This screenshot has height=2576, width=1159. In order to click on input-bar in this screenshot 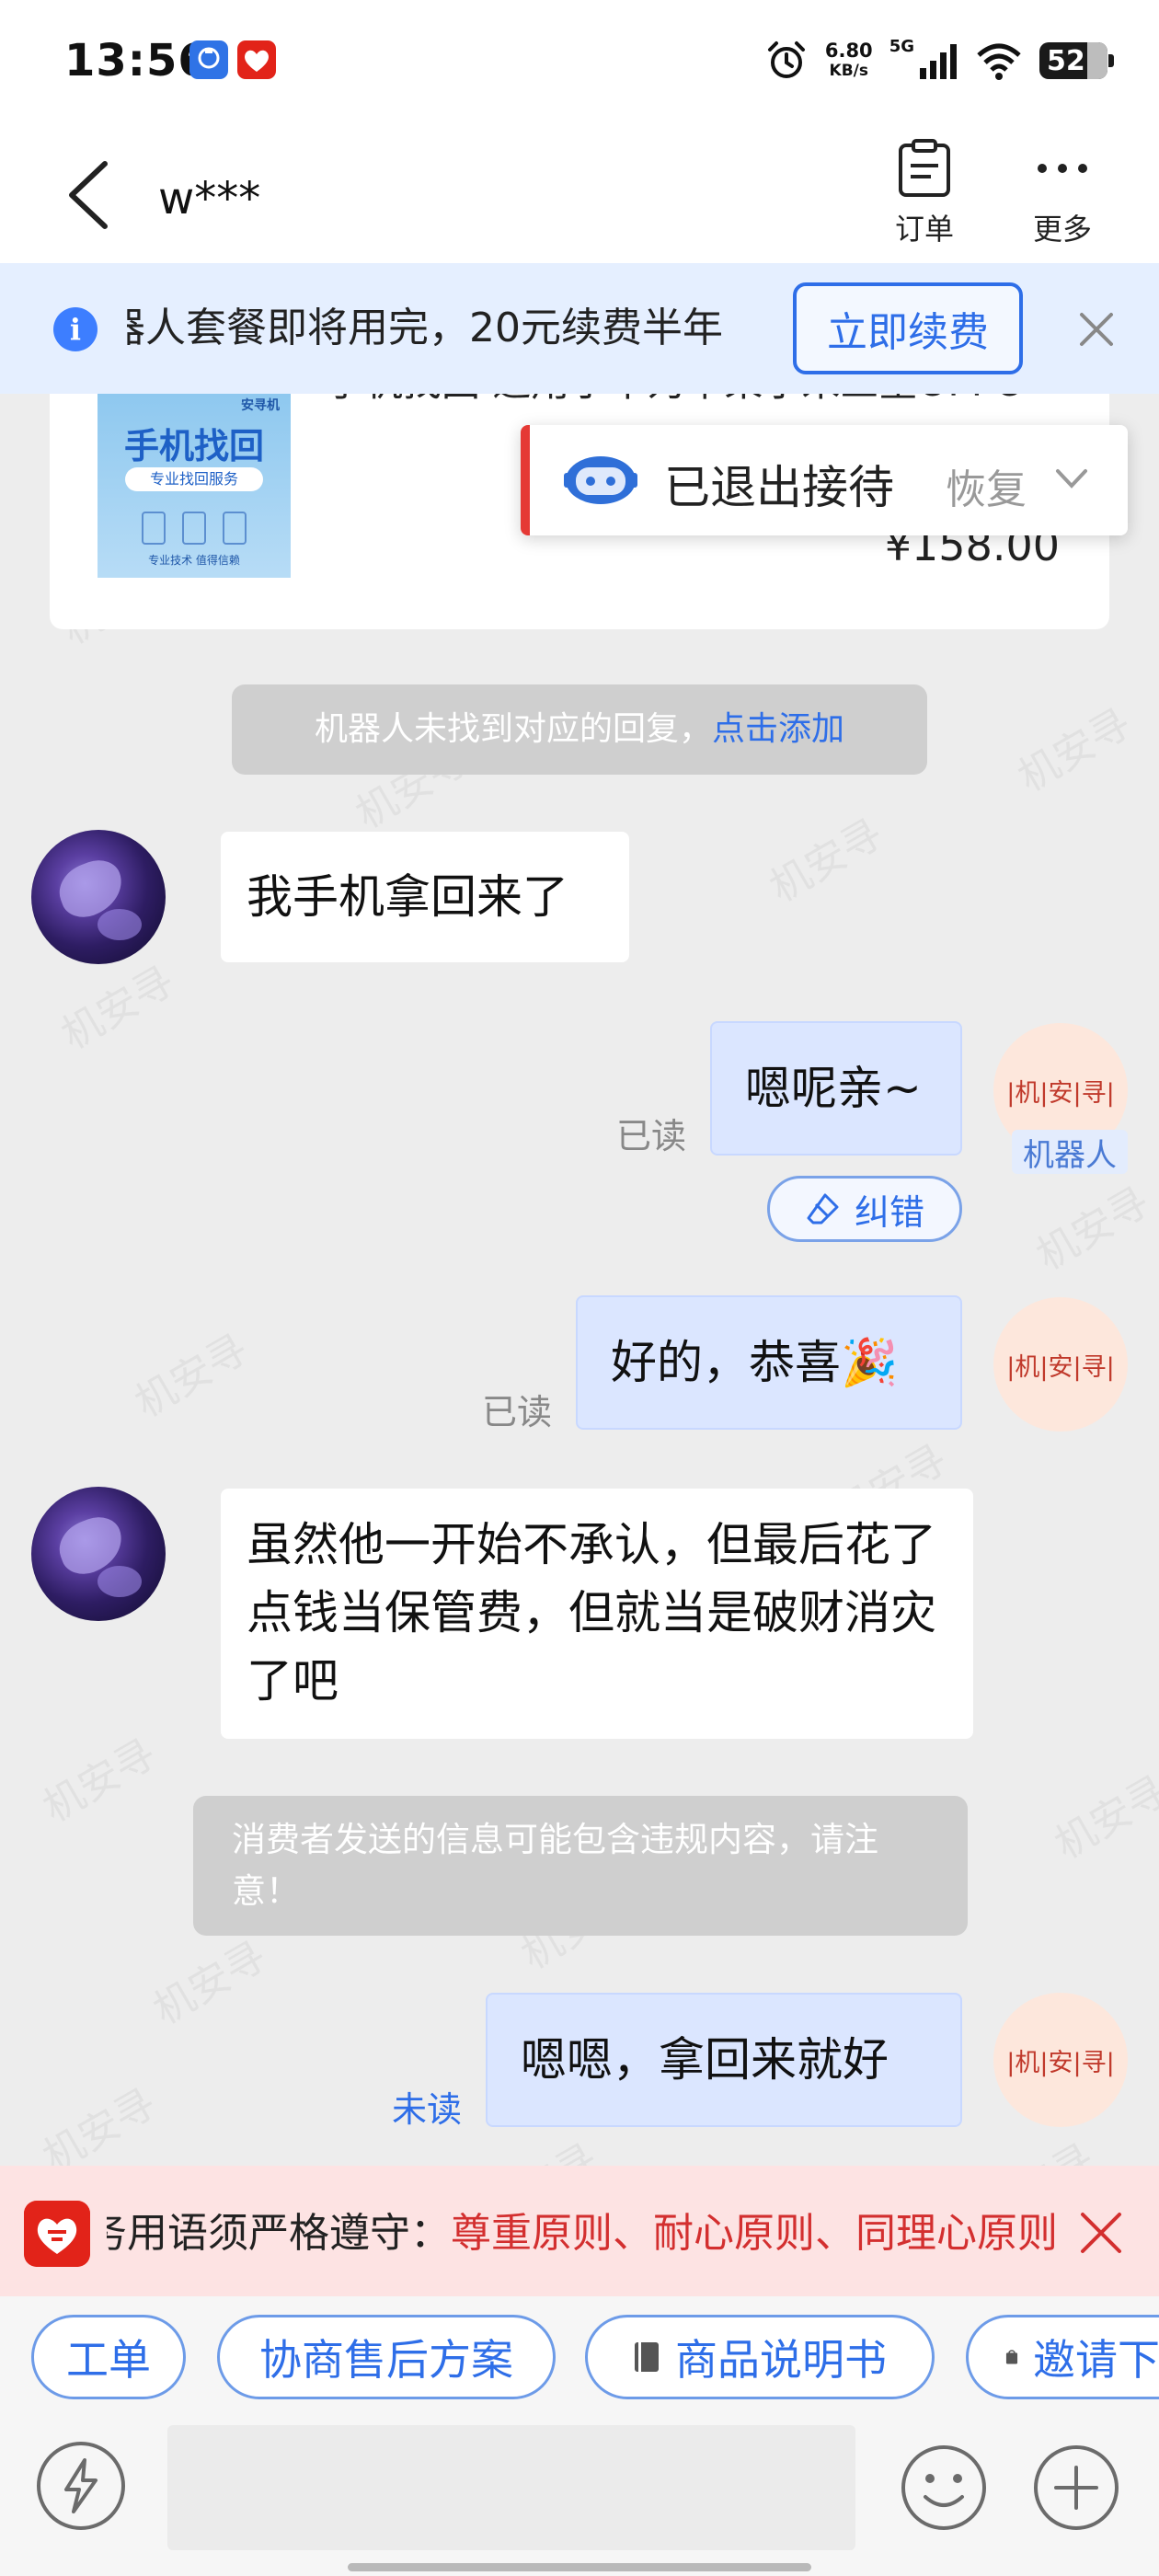, I will do `click(579, 2500)`.